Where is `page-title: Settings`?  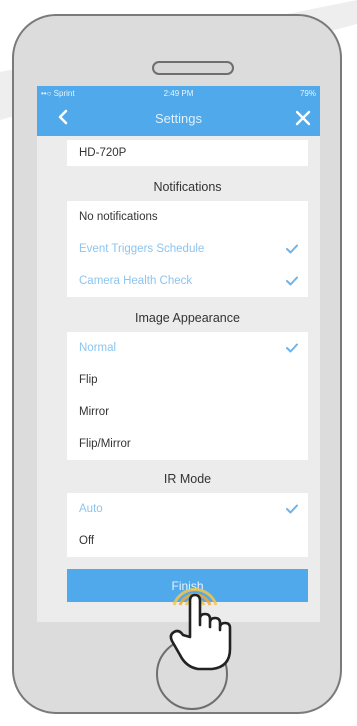 page-title: Settings is located at coordinates (178, 118).